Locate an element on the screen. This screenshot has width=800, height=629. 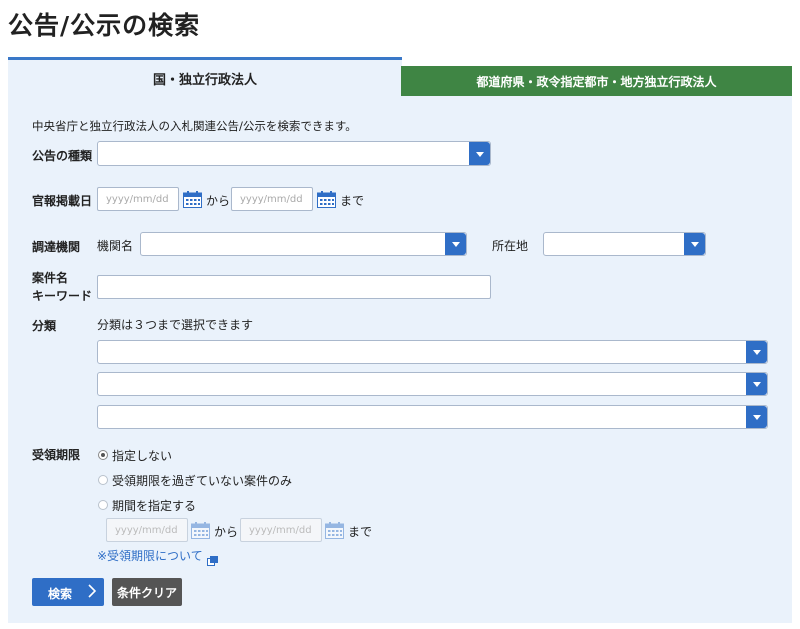
location-label: 所在地 is located at coordinates (510, 246).